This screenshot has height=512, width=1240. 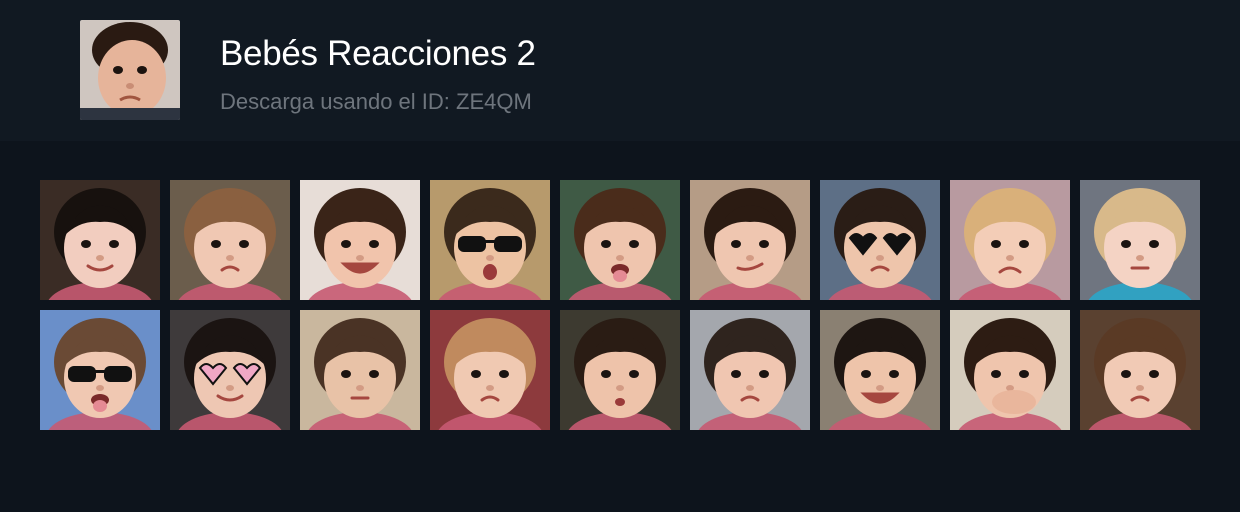 I want to click on sticker-baby-curly-tongue-out, so click(x=620, y=240).